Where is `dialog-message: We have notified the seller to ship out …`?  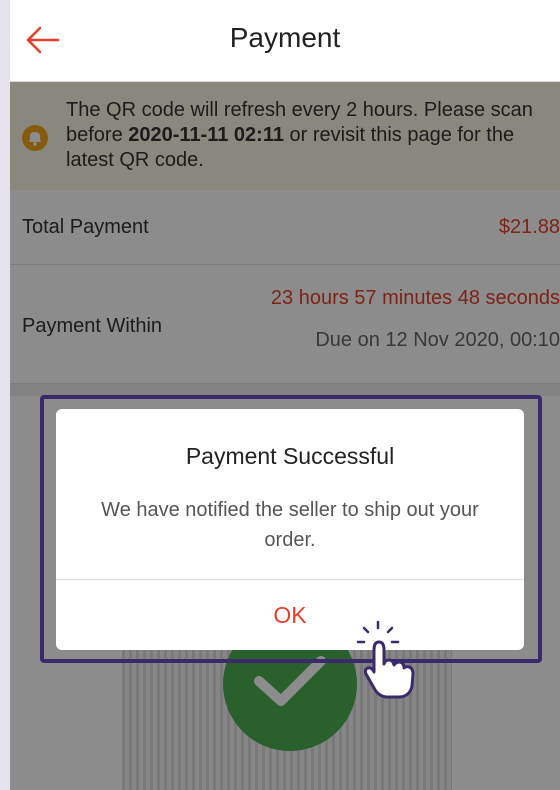 dialog-message: We have notified the seller to ship out … is located at coordinates (290, 525).